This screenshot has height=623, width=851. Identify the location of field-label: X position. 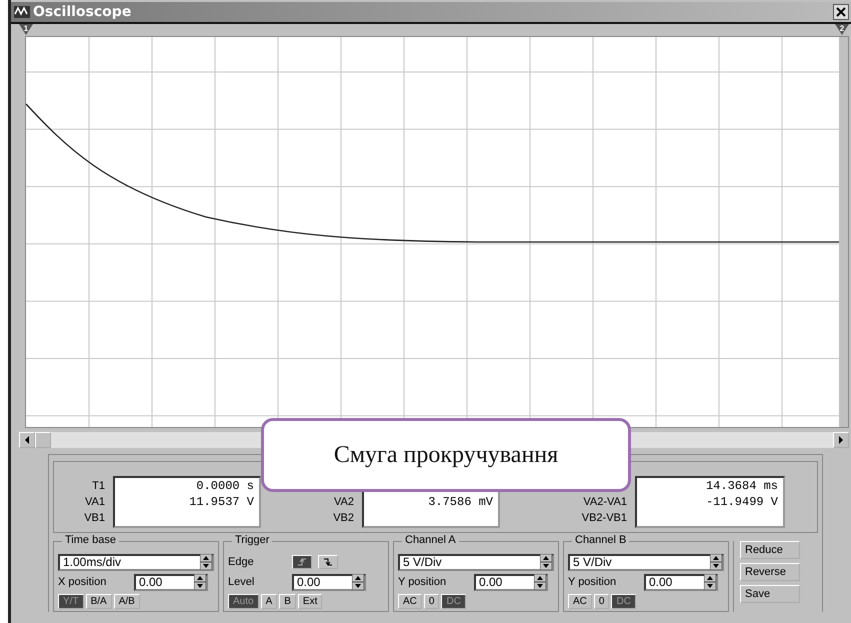
(83, 582).